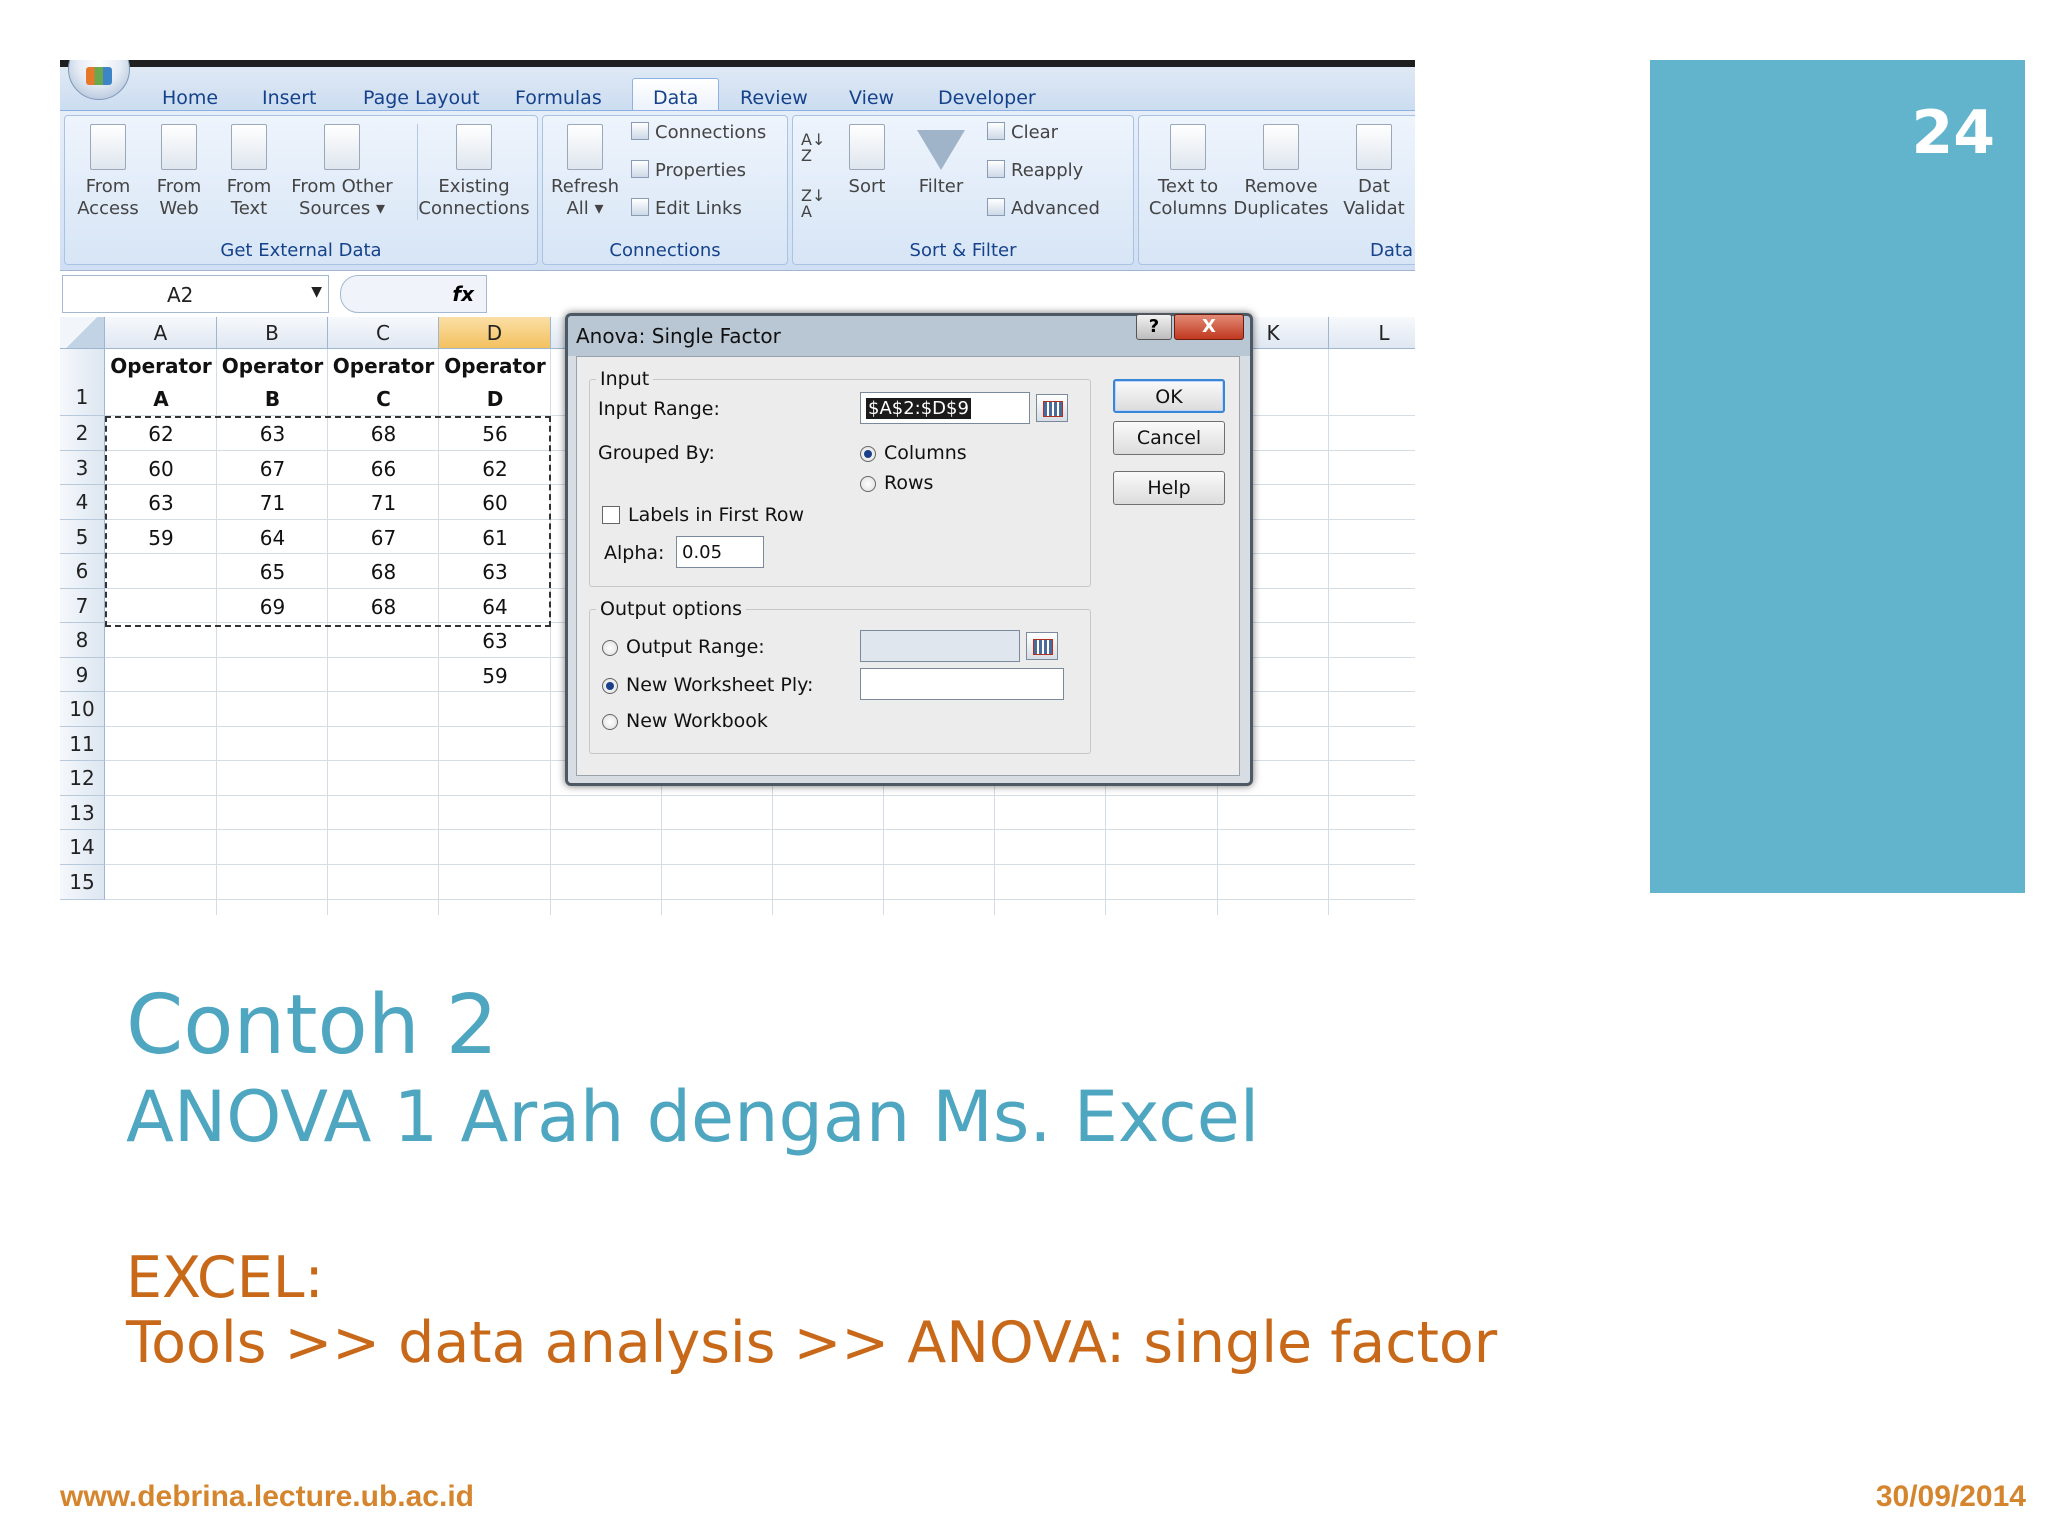 Image resolution: width=2048 pixels, height=1536 pixels. Describe the element at coordinates (698, 132) in the screenshot. I see `connections-button: Connections` at that location.